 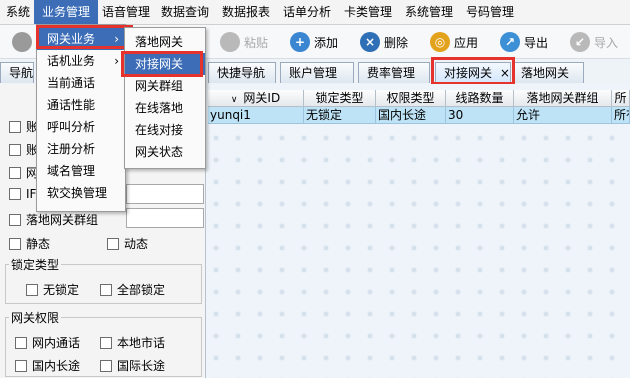 What do you see at coordinates (411, 115) in the screenshot?
I see `table-cell-permission-type: 国内长途` at bounding box center [411, 115].